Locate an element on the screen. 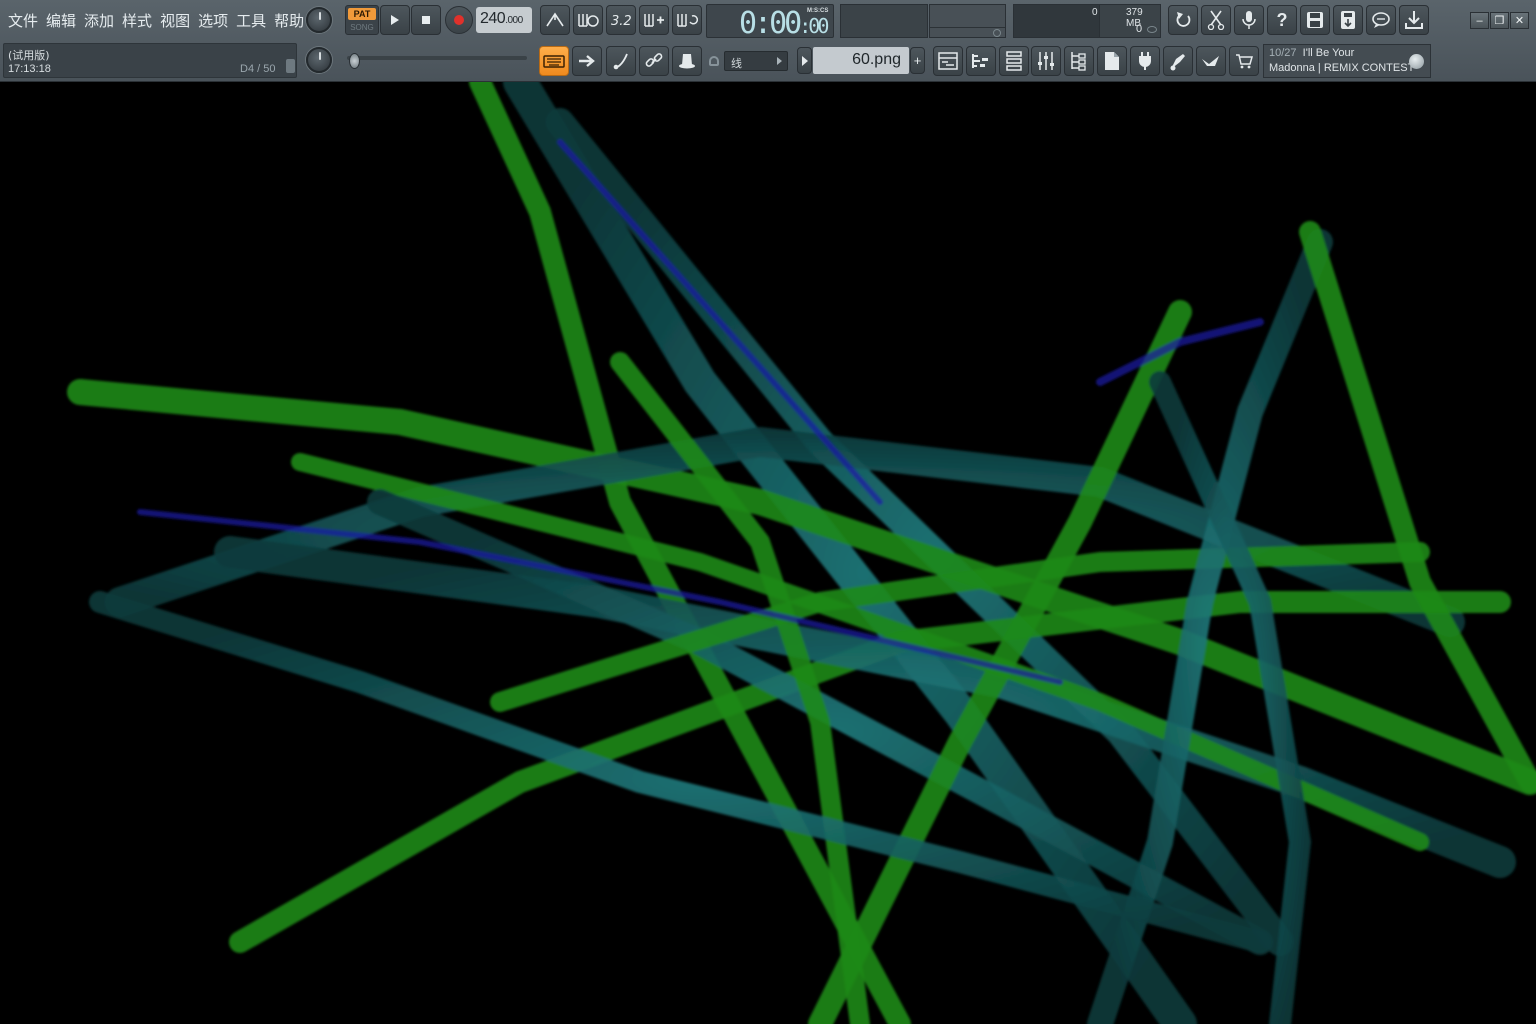  cpu-memory-panel: 0 379 MB 0 is located at coordinates (1087, 21).